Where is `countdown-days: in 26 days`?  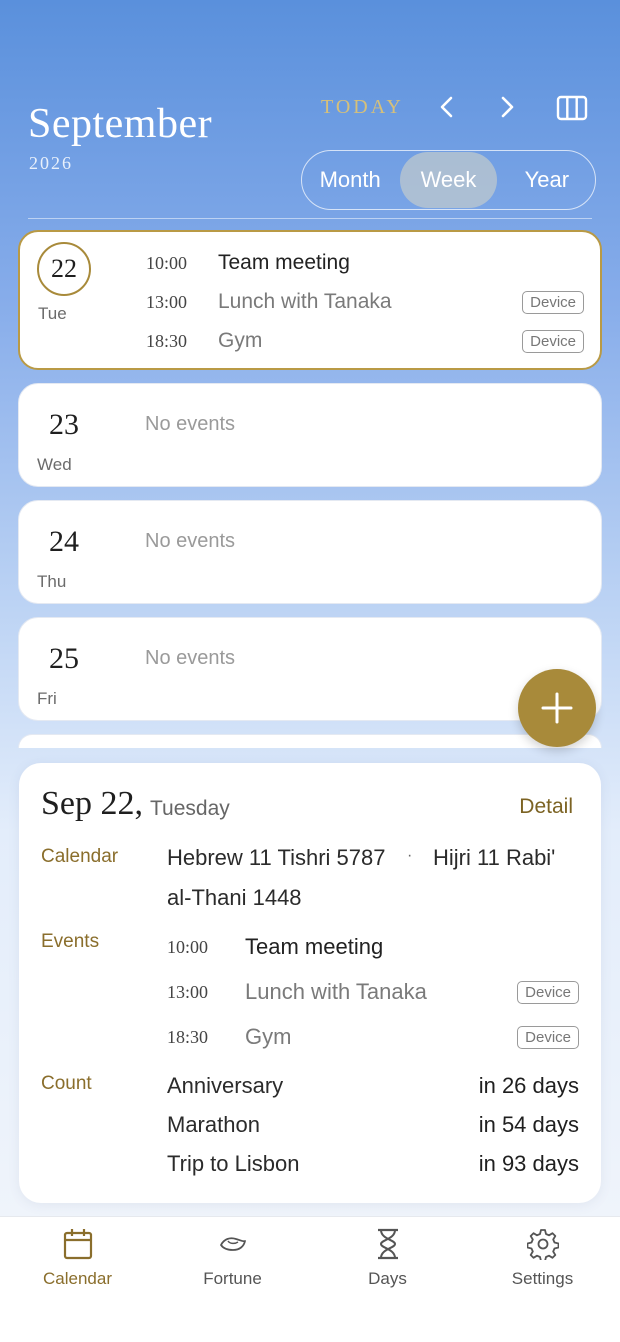 countdown-days: in 26 days is located at coordinates (528, 1085).